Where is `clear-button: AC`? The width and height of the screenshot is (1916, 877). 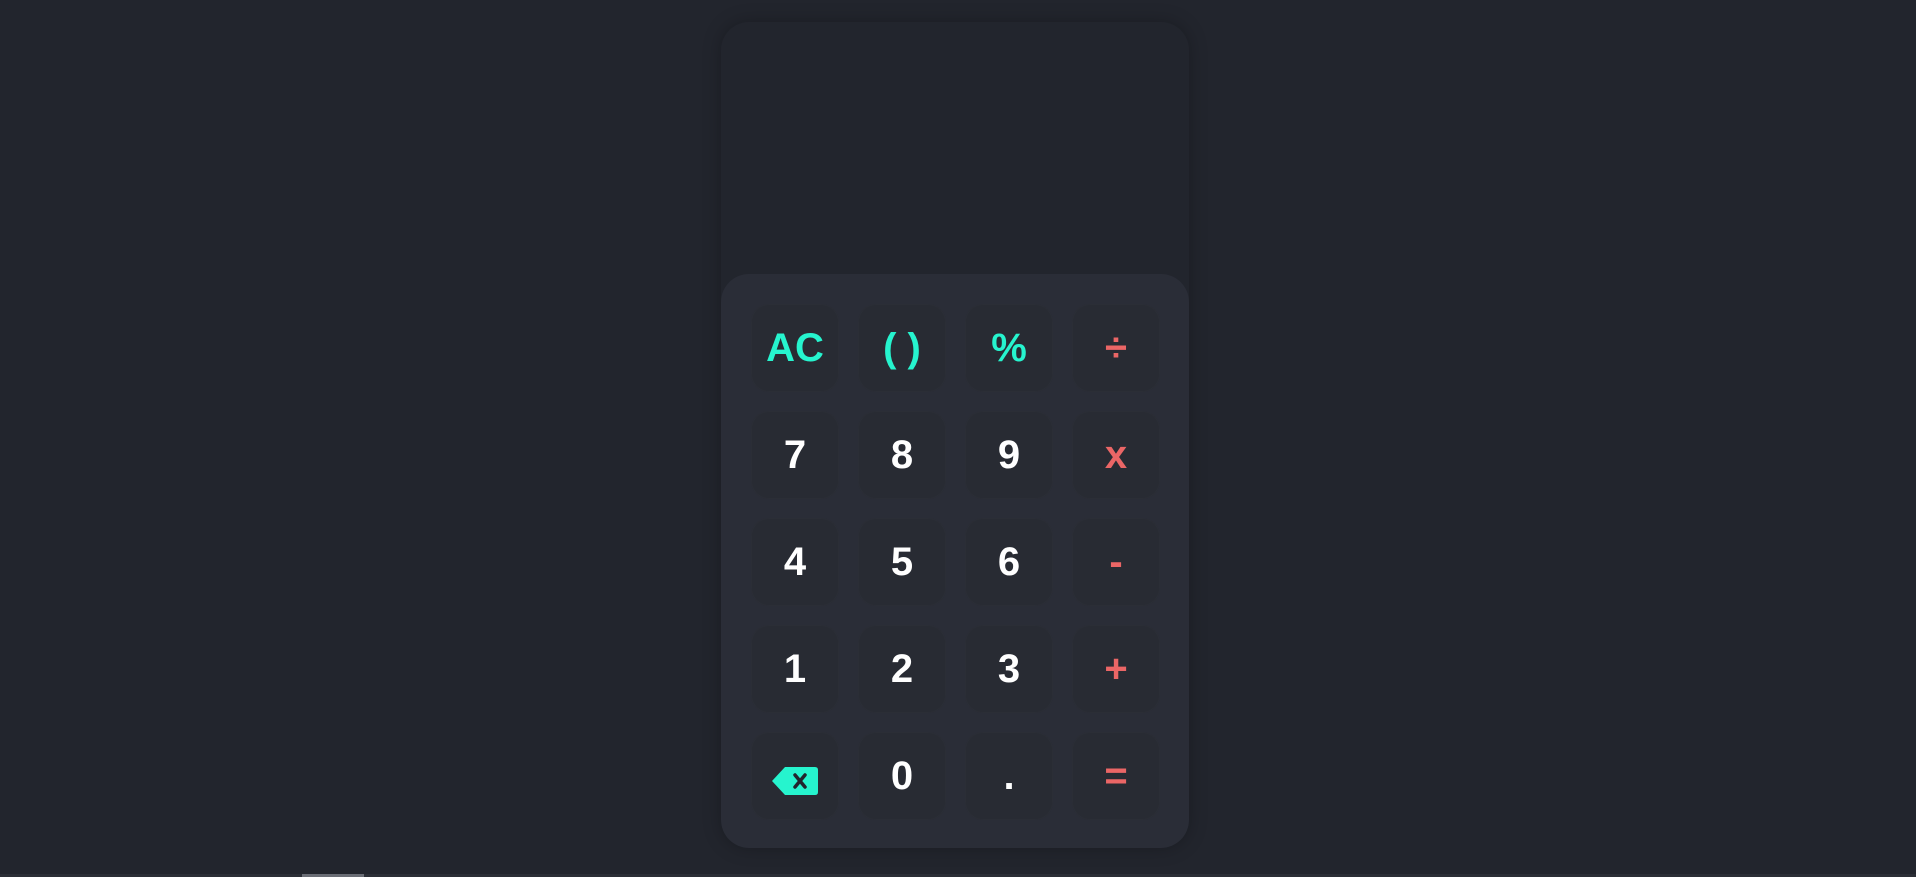
clear-button: AC is located at coordinates (795, 348).